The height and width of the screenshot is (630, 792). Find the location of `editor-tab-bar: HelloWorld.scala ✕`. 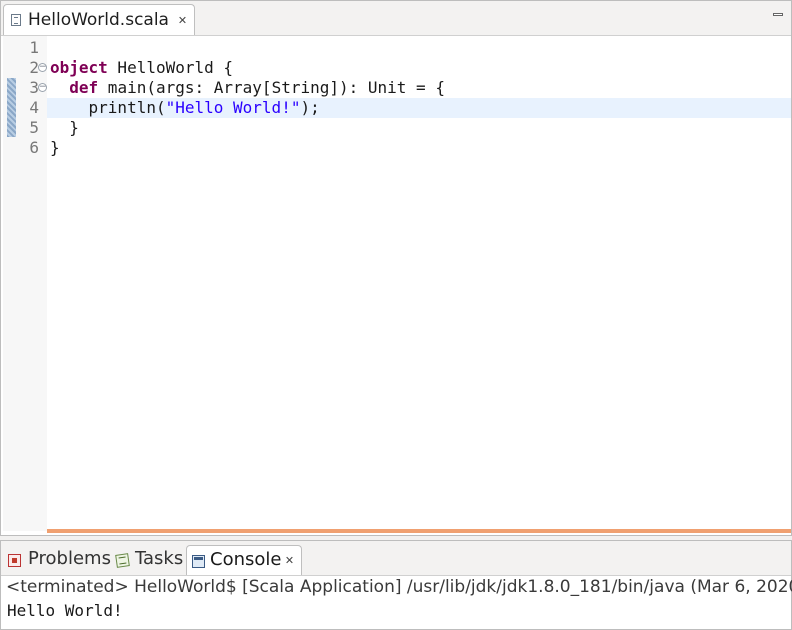

editor-tab-bar: HelloWorld.scala ✕ is located at coordinates (396, 18).